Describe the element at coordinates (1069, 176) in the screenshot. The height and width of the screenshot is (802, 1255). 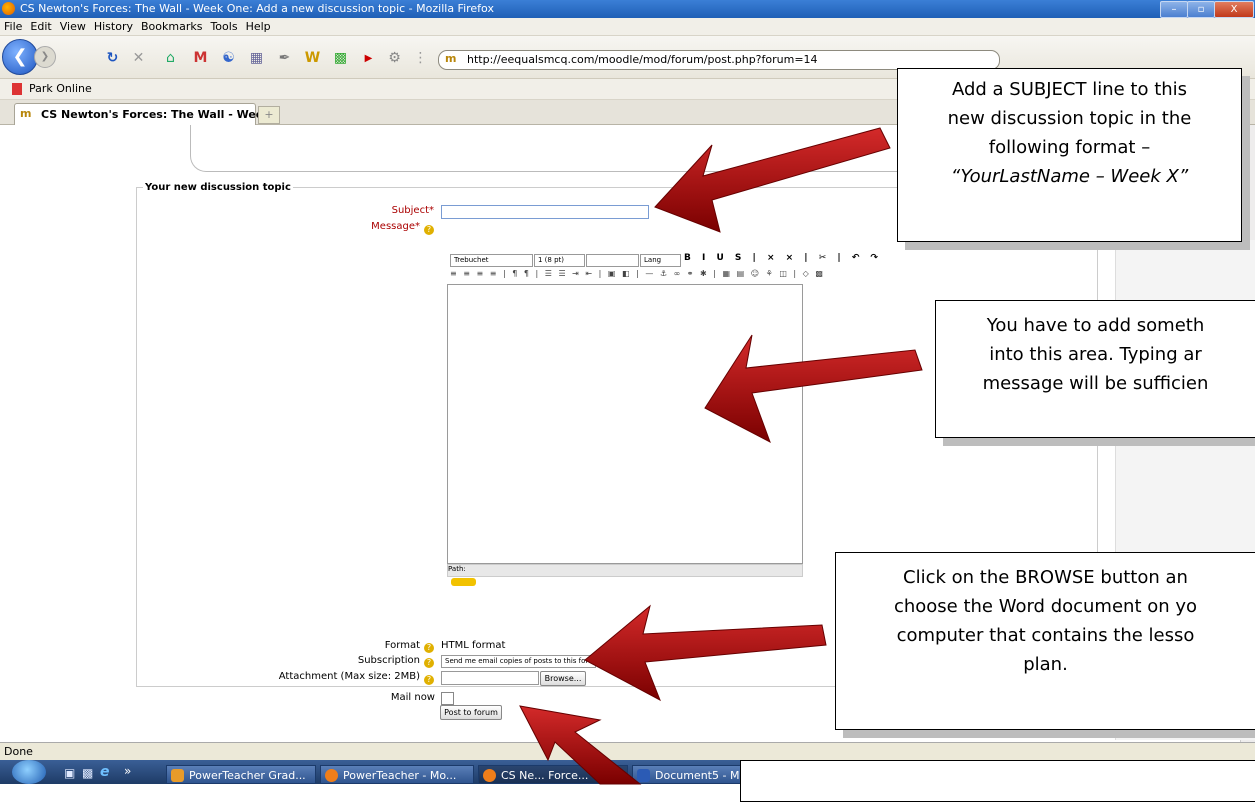
I see `callout-line: “YourLastName – Week X”` at that location.